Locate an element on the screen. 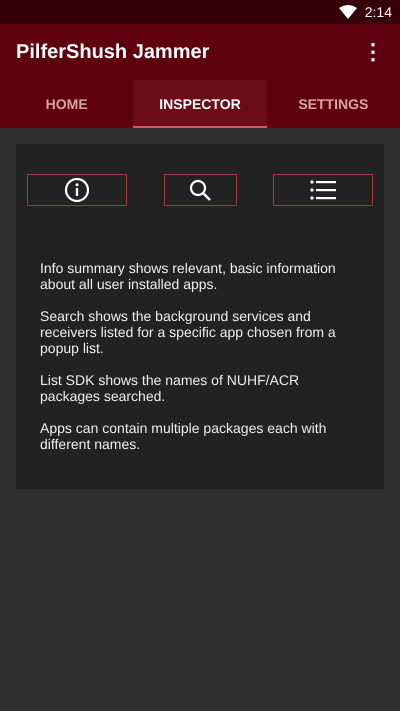 The image size is (400, 711). info-button is located at coordinates (77, 190).